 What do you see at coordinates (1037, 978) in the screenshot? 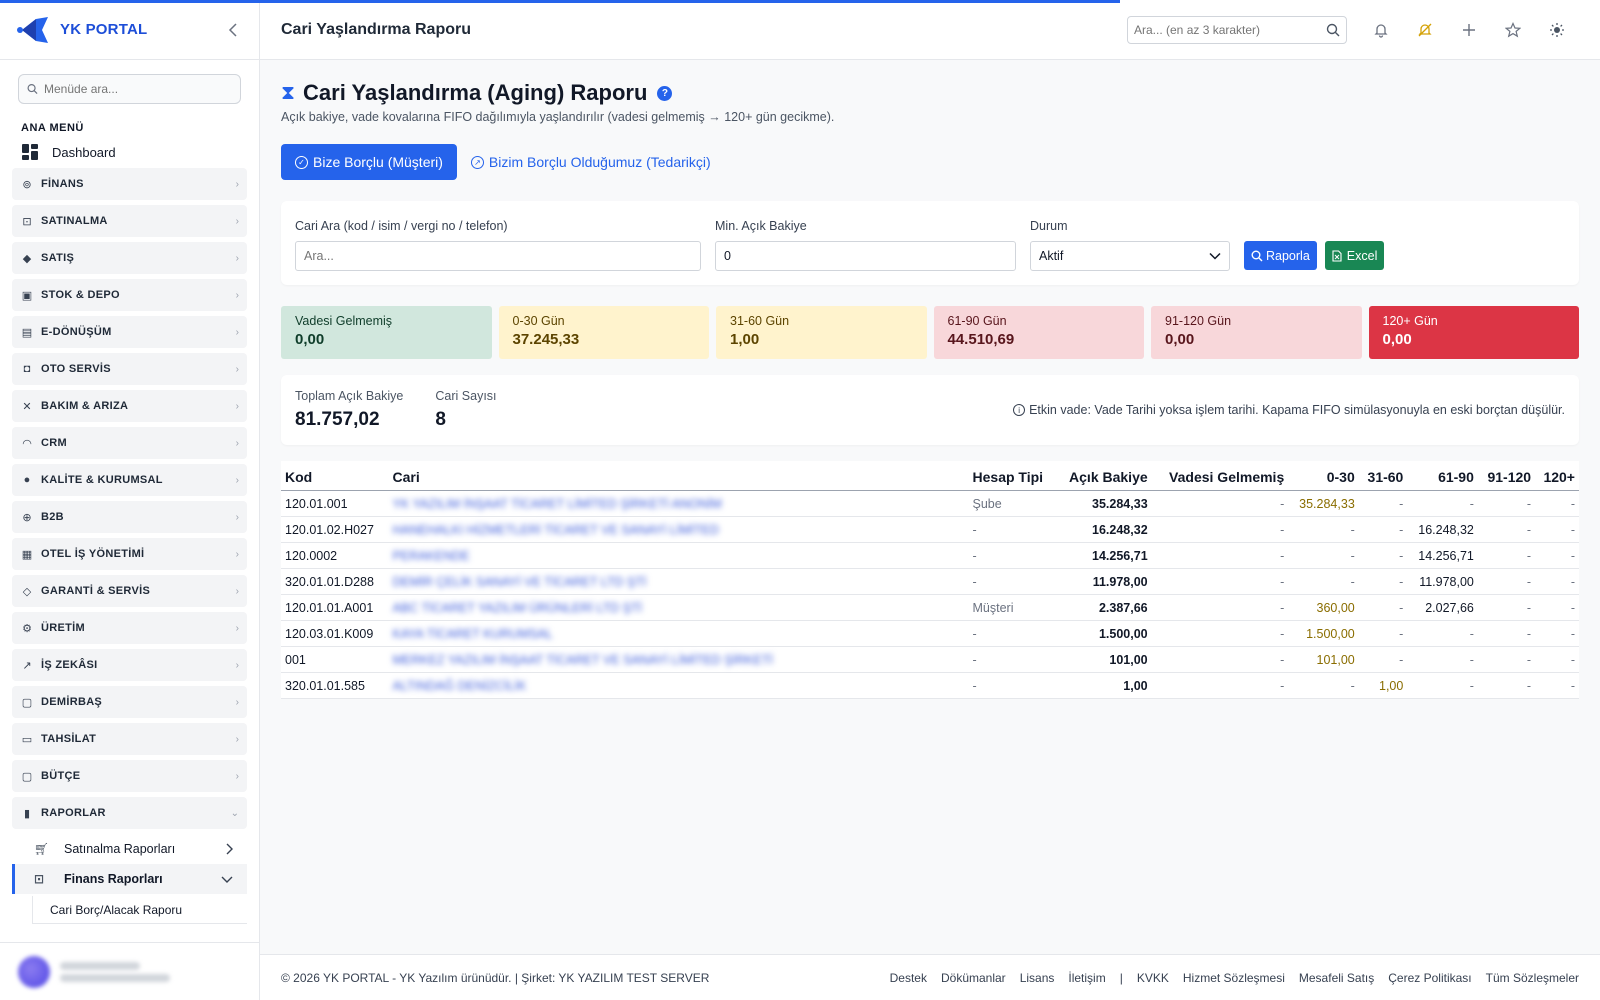
I see `footer-link: Lisans` at bounding box center [1037, 978].